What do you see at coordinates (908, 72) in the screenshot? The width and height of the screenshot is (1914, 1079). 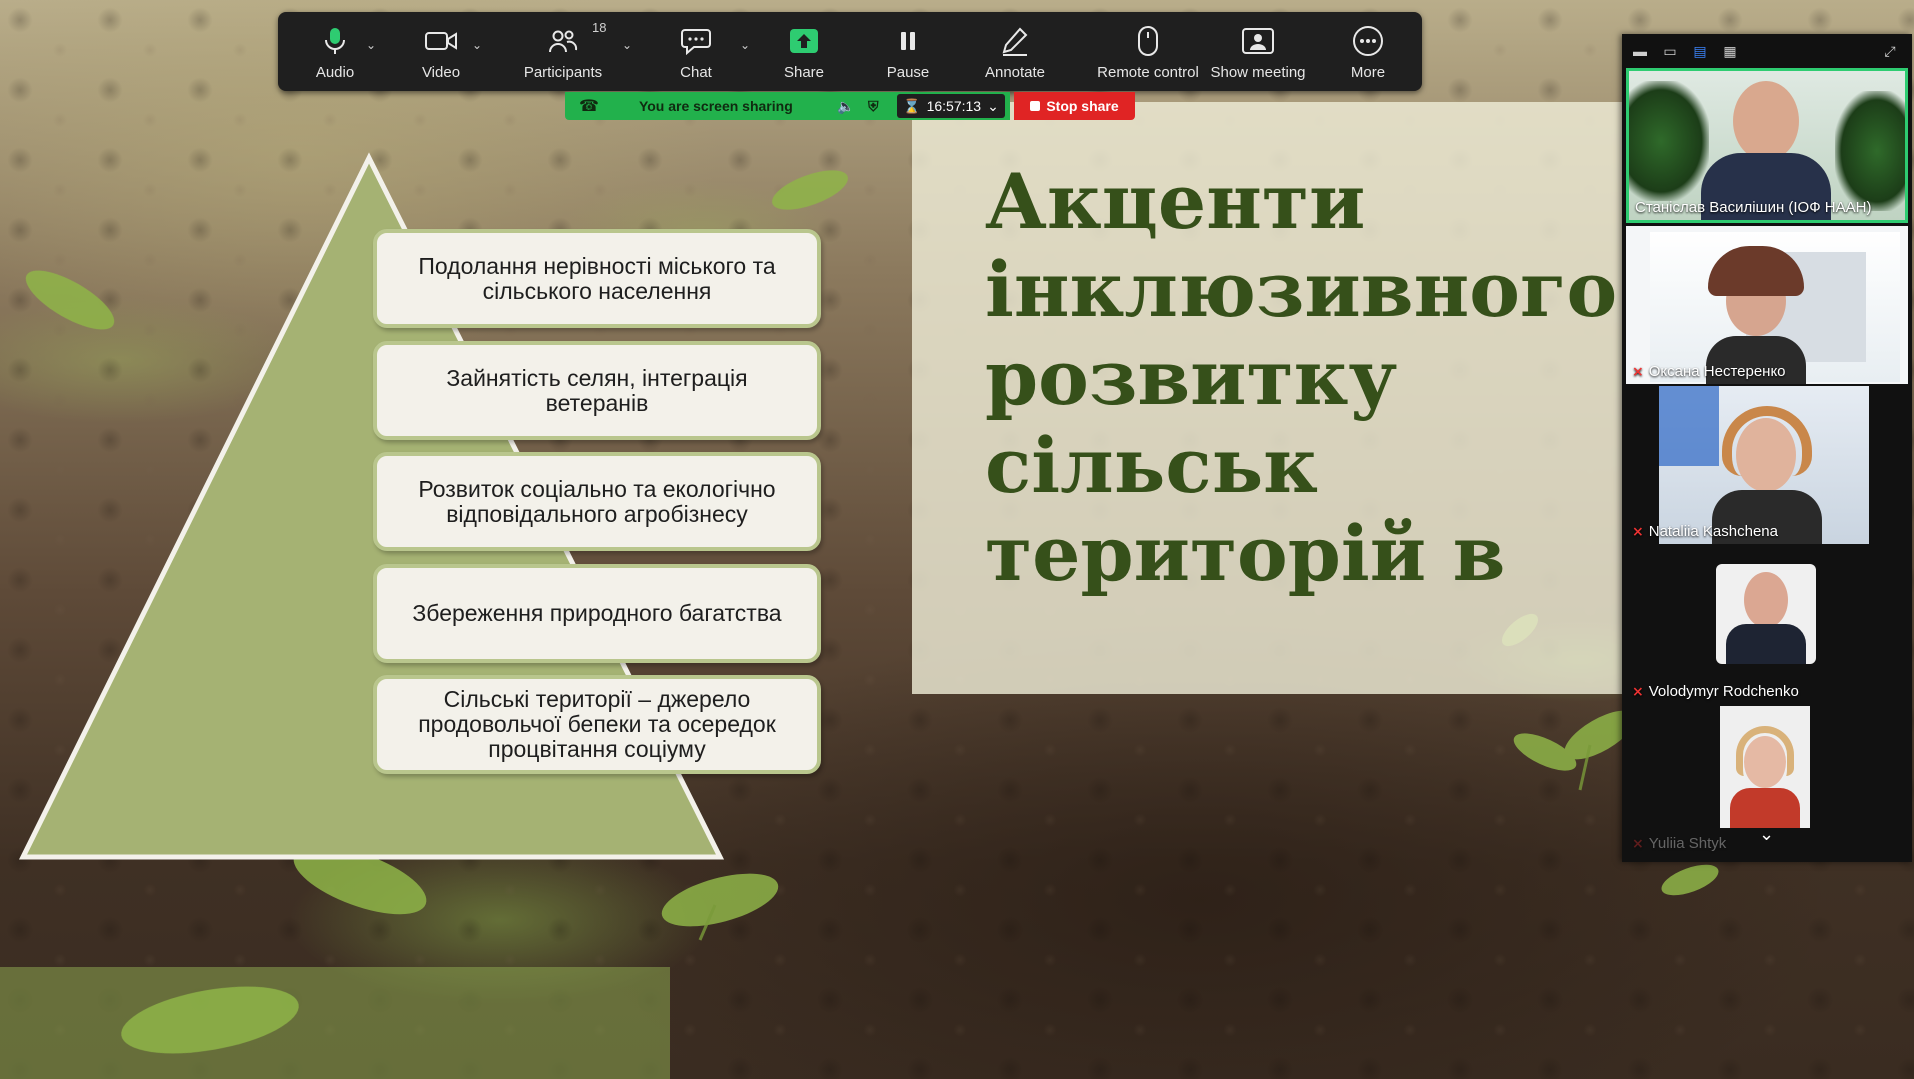 I see `pause-label: Pause` at bounding box center [908, 72].